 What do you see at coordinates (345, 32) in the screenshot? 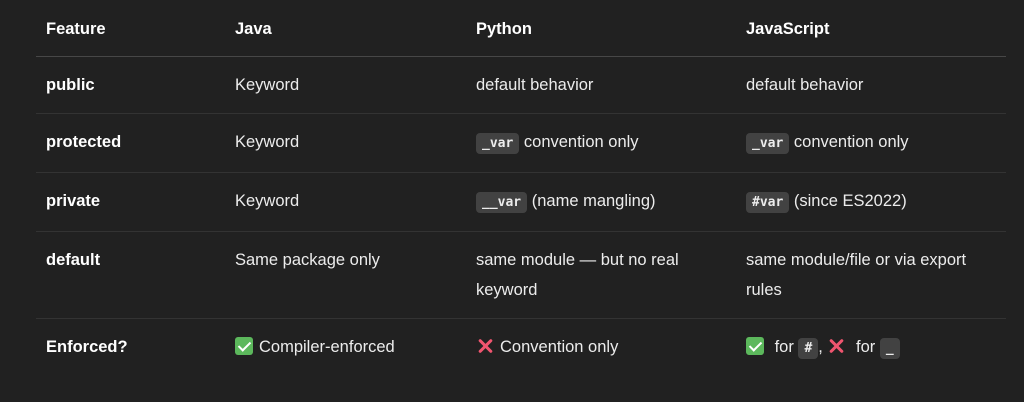
I see `header-java: Java` at bounding box center [345, 32].